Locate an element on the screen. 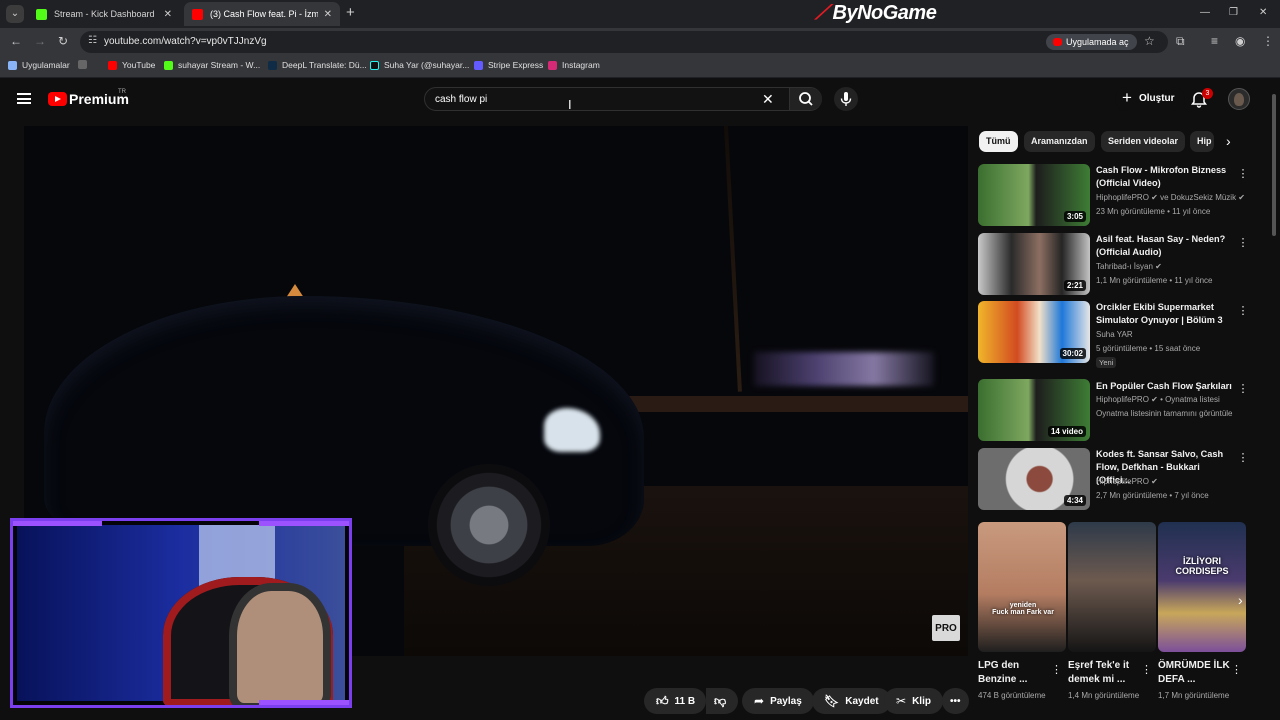 The image size is (1280, 720). bookmark-apps: Uygulamalar is located at coordinates (39, 65).